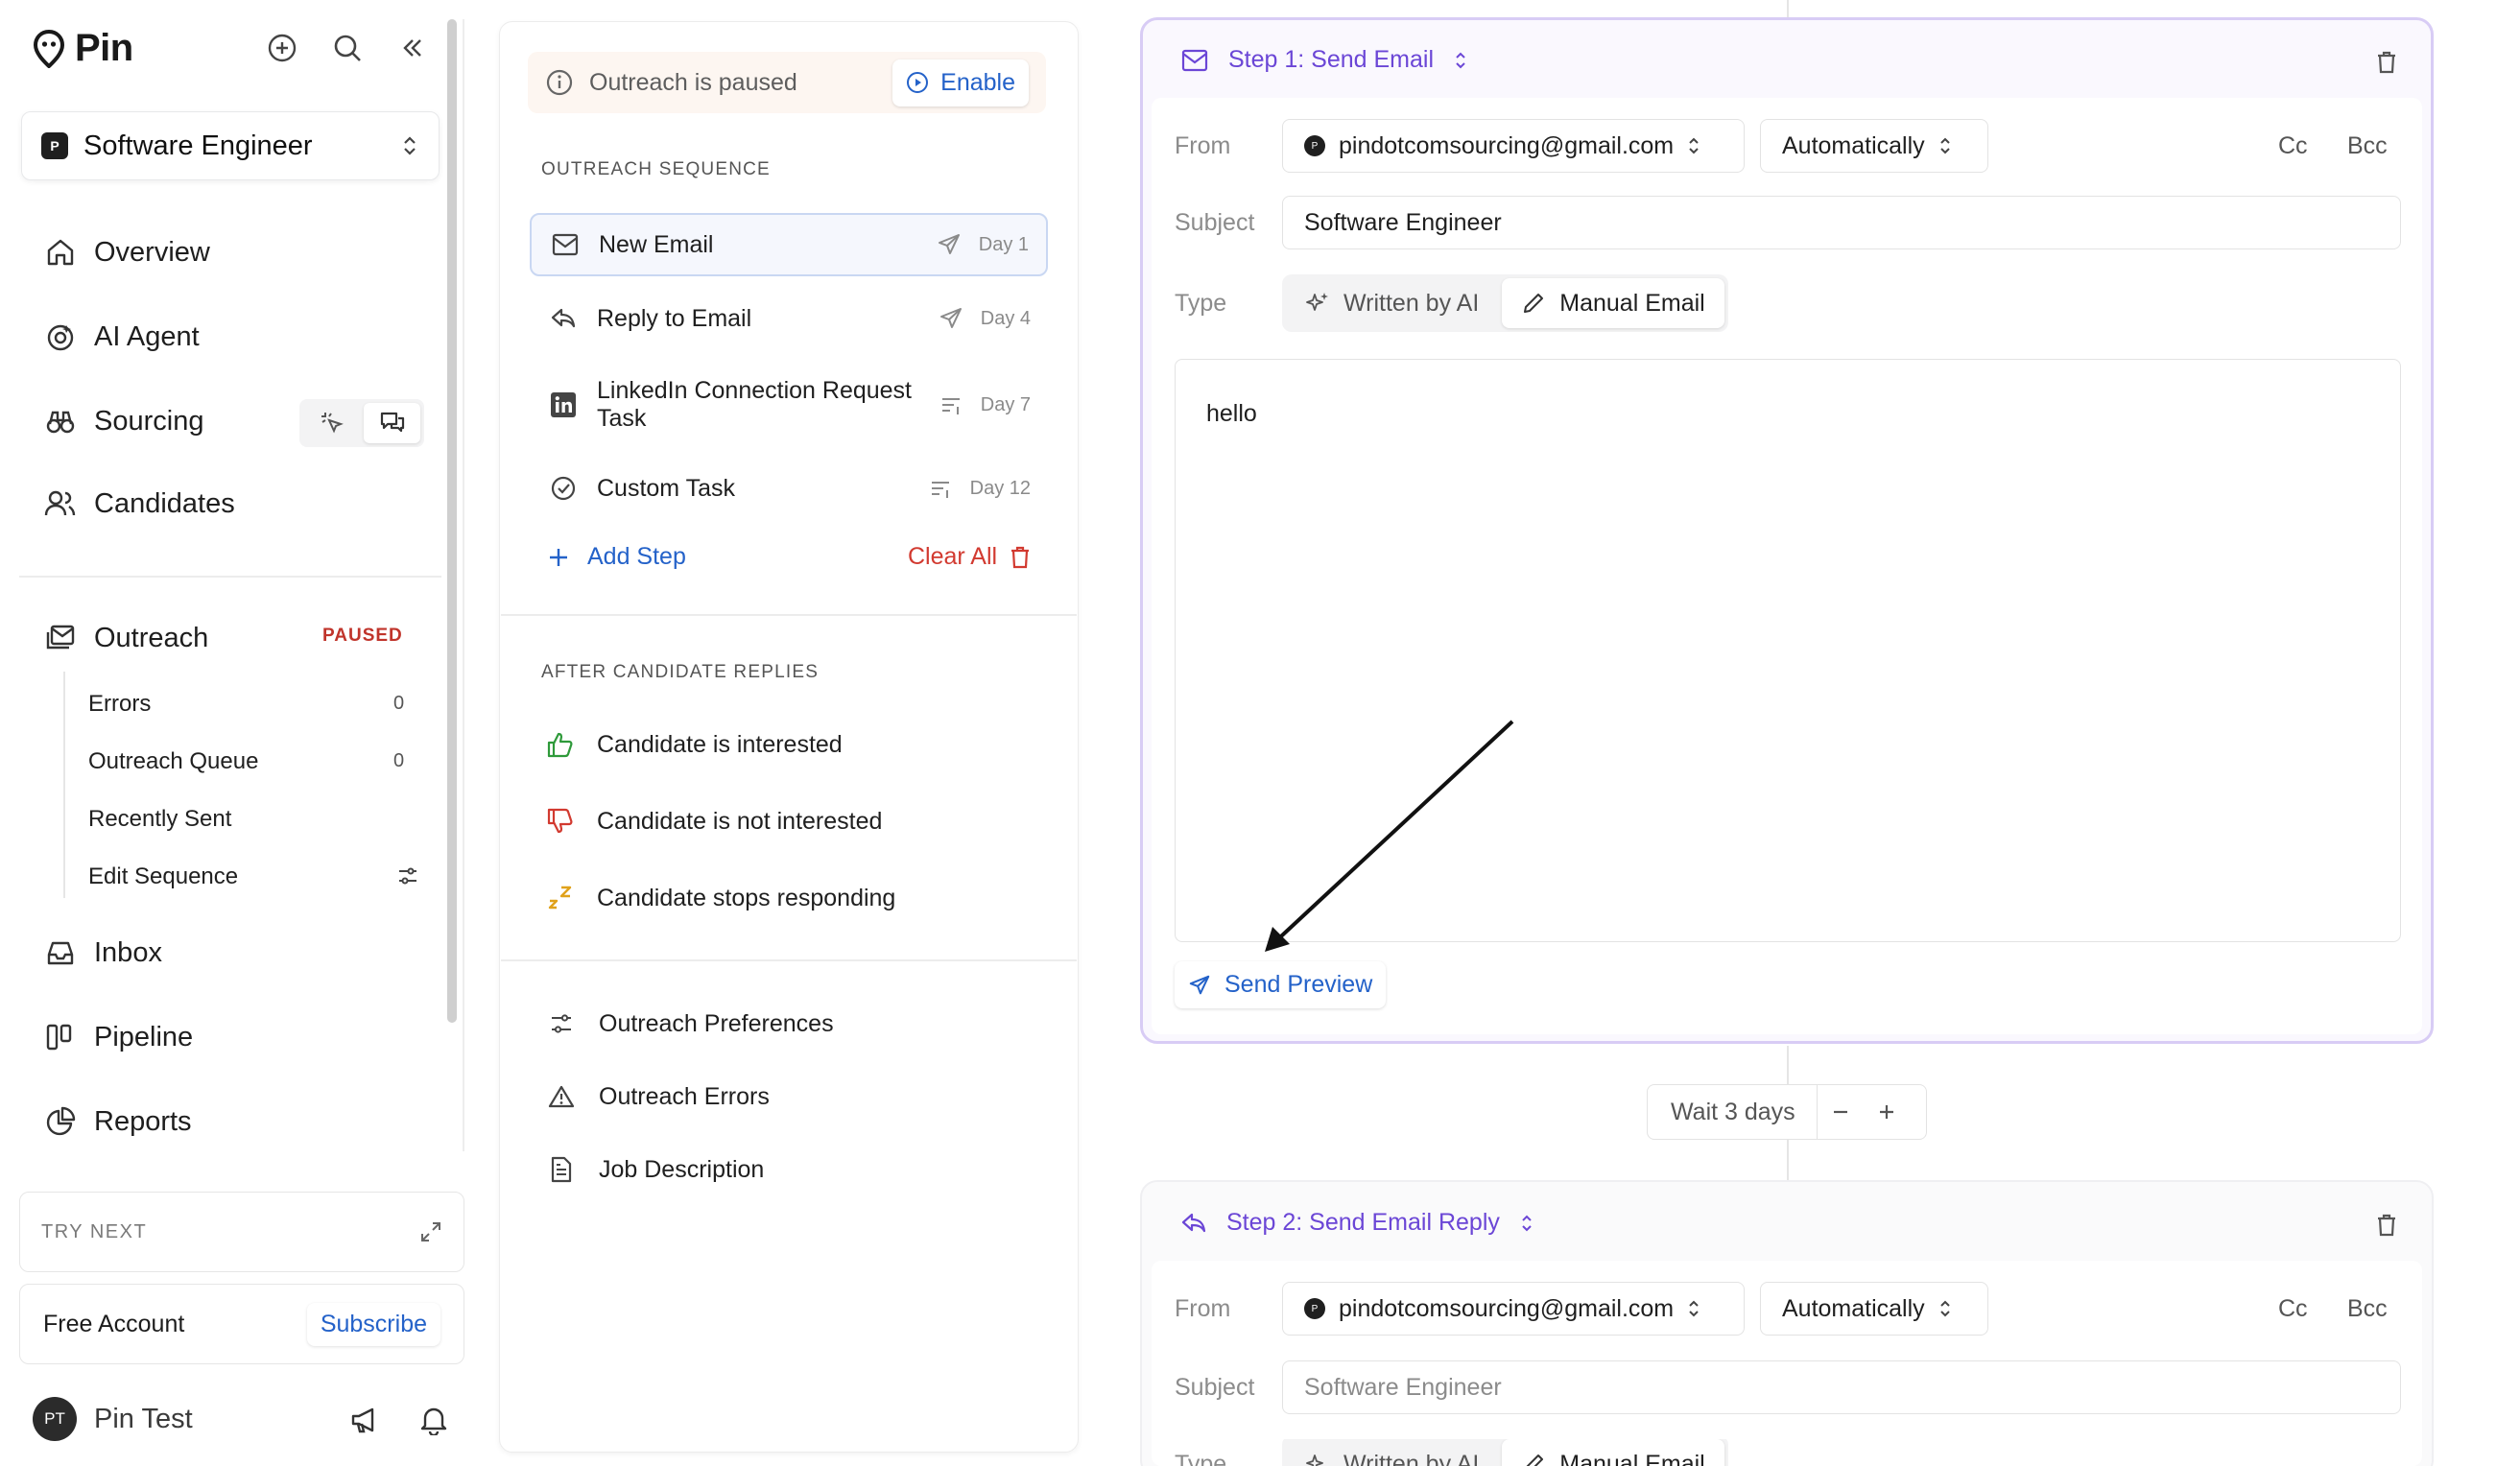 This screenshot has width=2520, height=1466. I want to click on plus-icon, so click(1887, 1112).